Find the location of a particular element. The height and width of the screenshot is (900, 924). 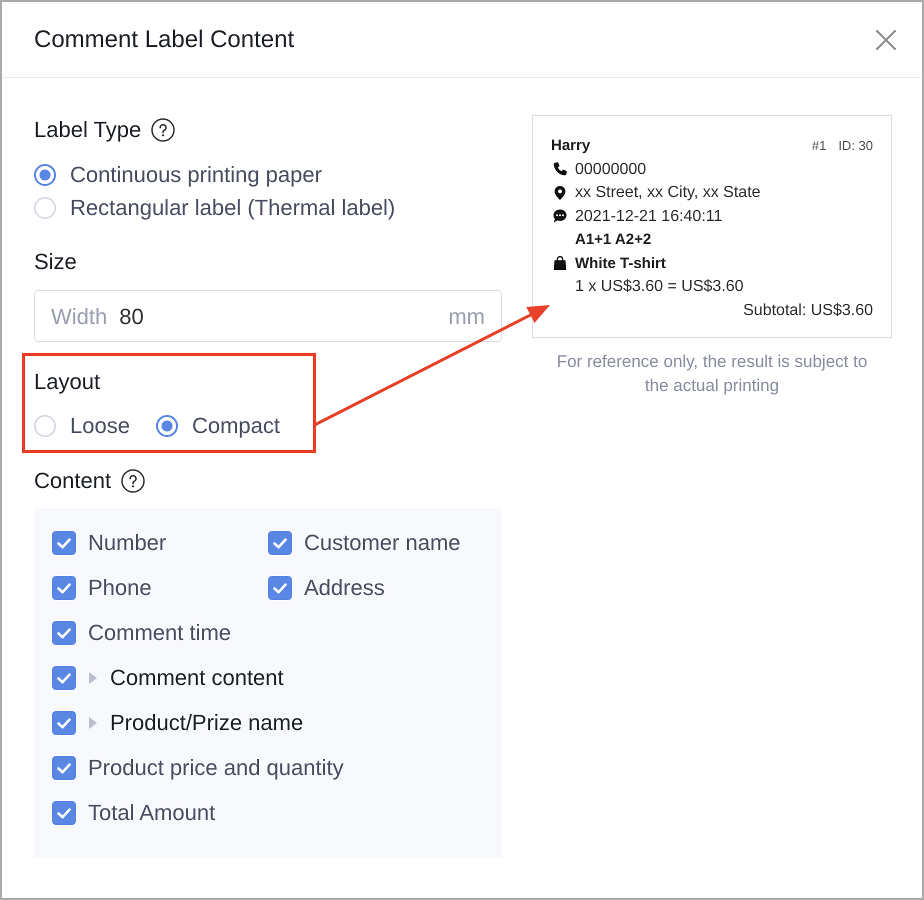

order-number: #1 is located at coordinates (819, 146).